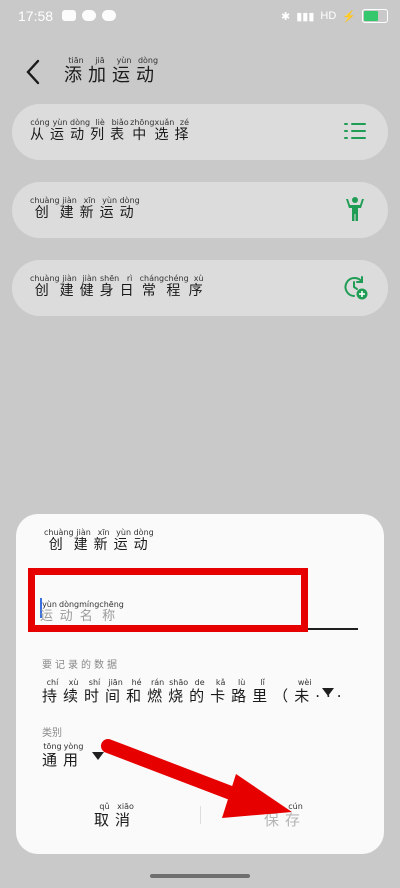  Describe the element at coordinates (285, 816) in the screenshot. I see `save-button: 保bǎo存cún` at that location.